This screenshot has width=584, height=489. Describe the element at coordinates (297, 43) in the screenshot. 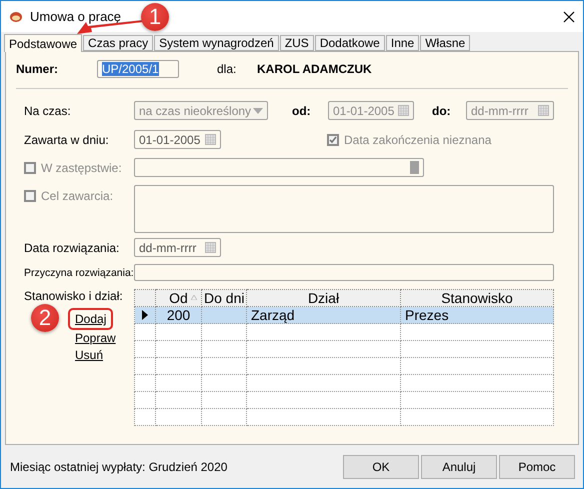

I see `tab: ZUS` at that location.